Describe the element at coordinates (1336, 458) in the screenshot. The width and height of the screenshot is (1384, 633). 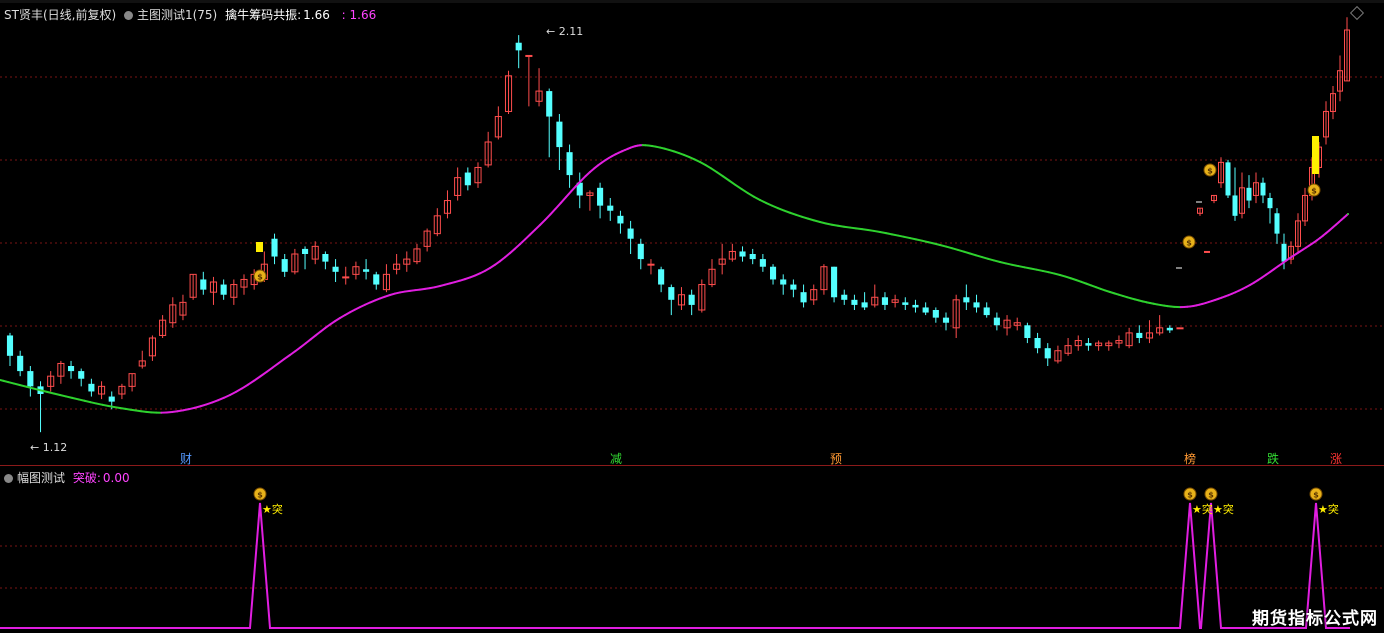
I see `event-tag: 涨` at that location.